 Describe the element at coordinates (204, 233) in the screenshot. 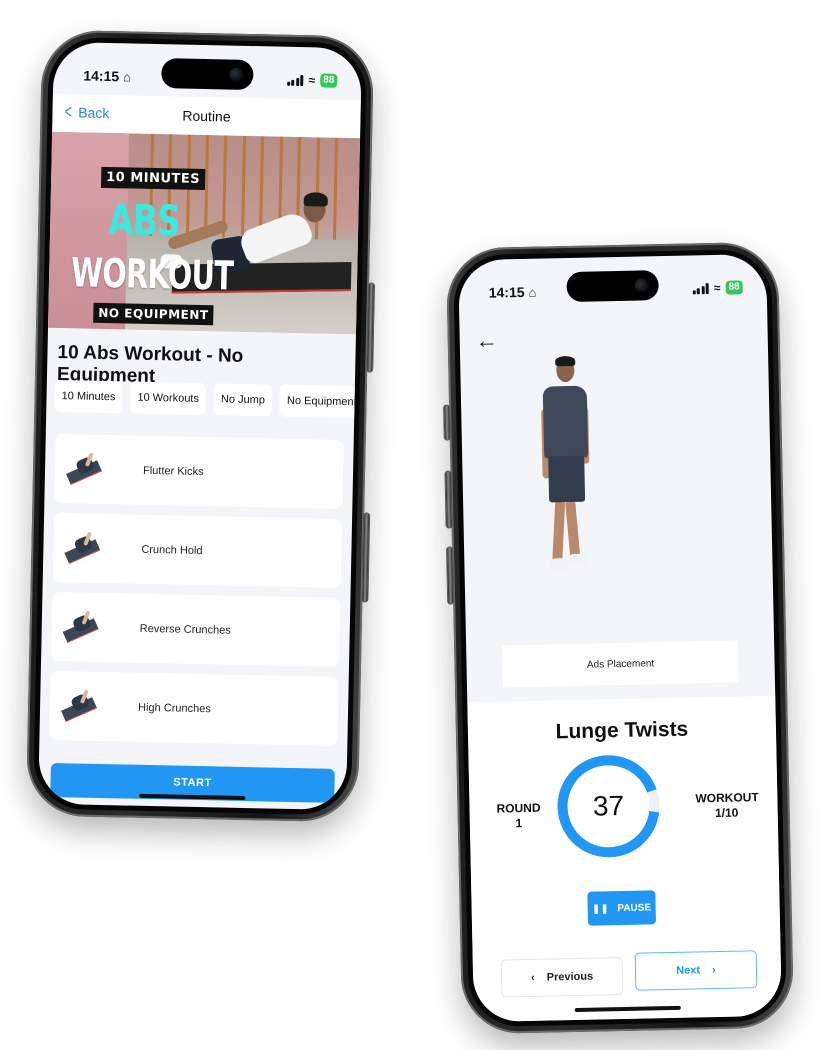

I see `workout-hero-image: 10 MINUTES ABS WORKOUT NO EQUIPMENT` at that location.